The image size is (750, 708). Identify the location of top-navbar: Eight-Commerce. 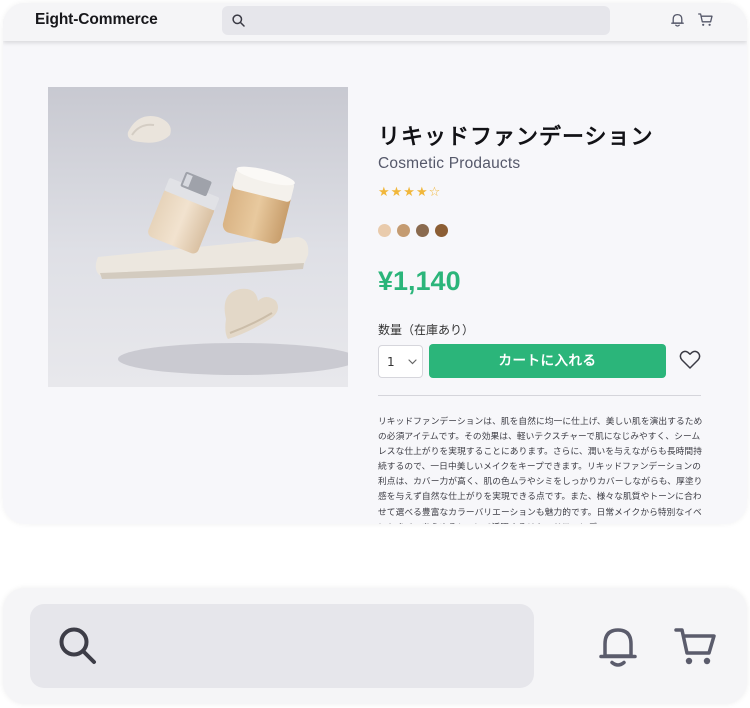
(375, 22).